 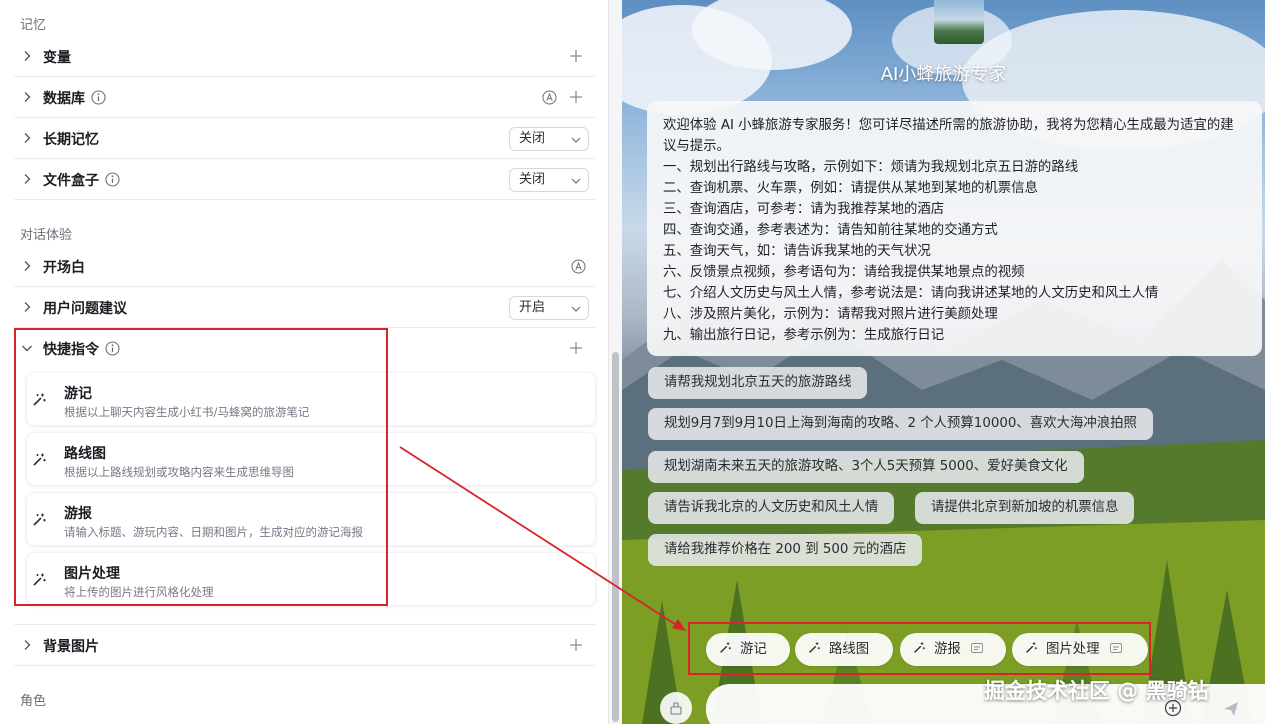 I want to click on bot-avatar, so click(x=959, y=22).